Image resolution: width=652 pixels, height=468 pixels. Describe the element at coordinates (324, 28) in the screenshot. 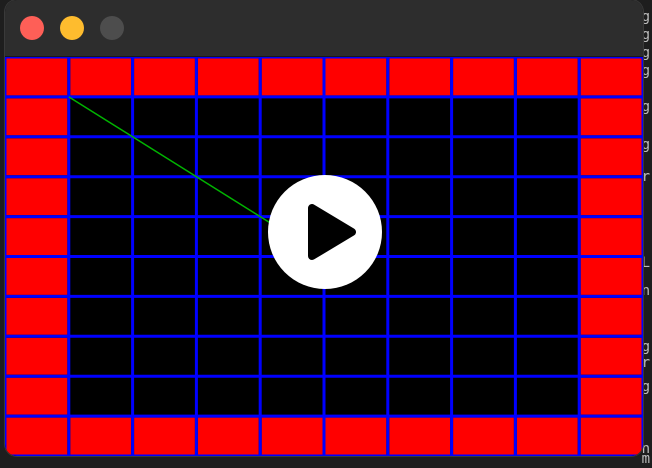

I see `title-bar` at that location.